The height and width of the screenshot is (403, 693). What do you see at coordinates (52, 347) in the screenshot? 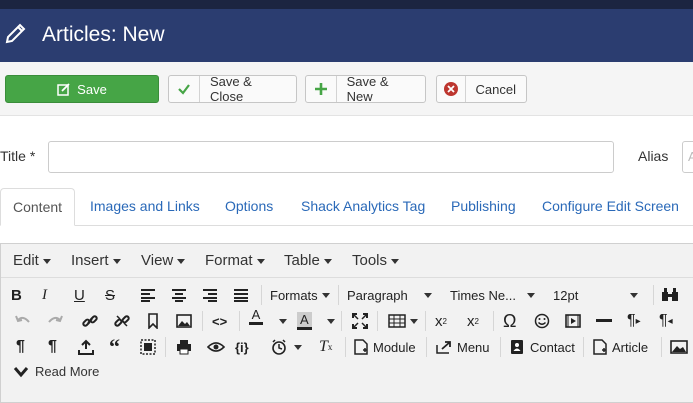
I see `show-blocks-icon: ¶` at bounding box center [52, 347].